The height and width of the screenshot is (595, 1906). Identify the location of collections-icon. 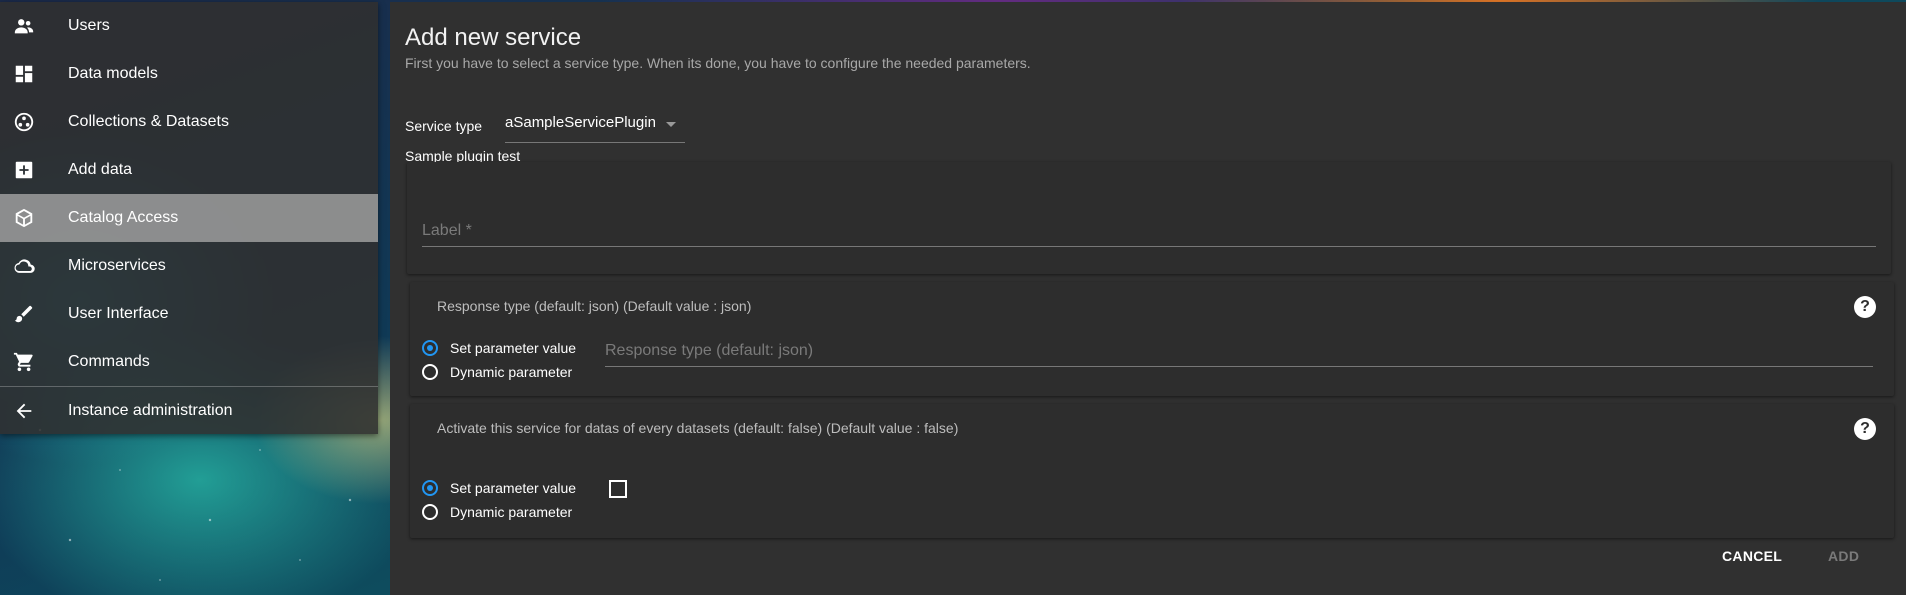
(24, 122).